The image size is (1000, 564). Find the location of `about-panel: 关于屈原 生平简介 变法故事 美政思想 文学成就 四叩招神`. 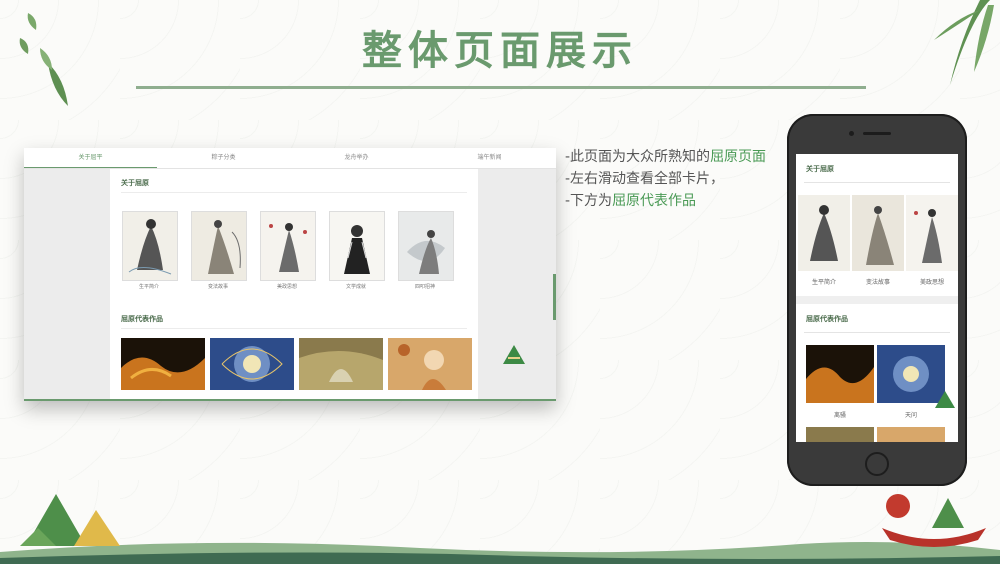

about-panel: 关于屈原 生平简介 变法故事 美政思想 文学成就 四叩招神 is located at coordinates (294, 233).